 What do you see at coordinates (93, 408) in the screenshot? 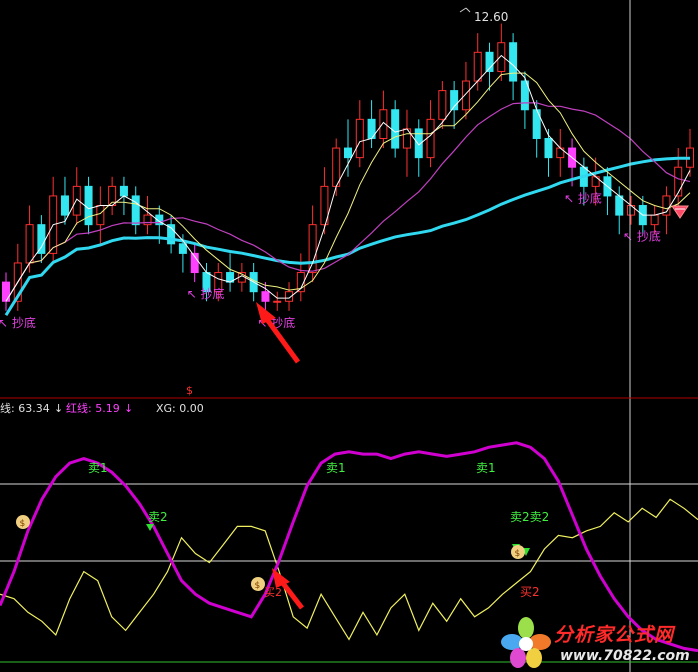
I see `line2-label: 红线: 5.19` at bounding box center [93, 408].